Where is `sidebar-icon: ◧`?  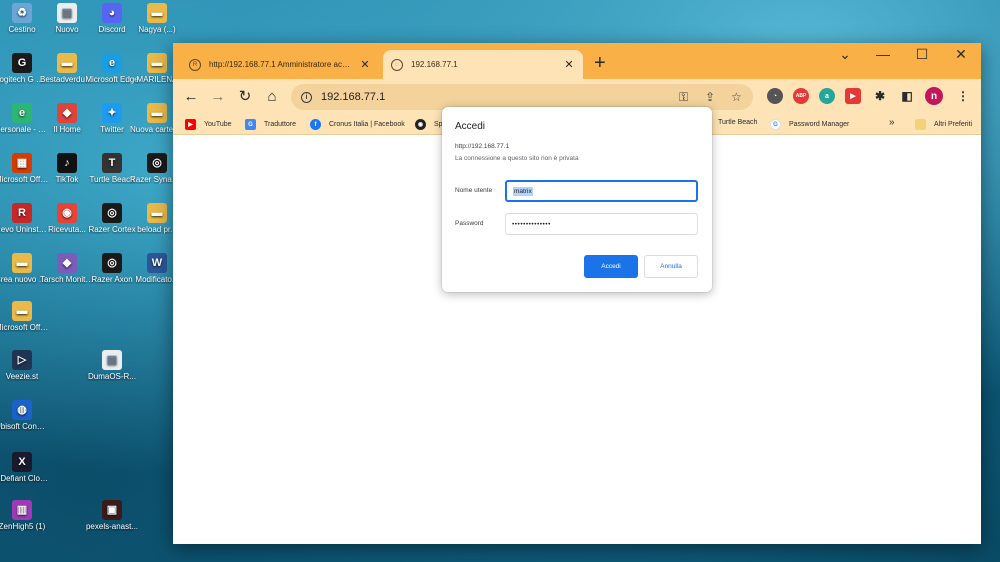
sidebar-icon: ◧ is located at coordinates (907, 96).